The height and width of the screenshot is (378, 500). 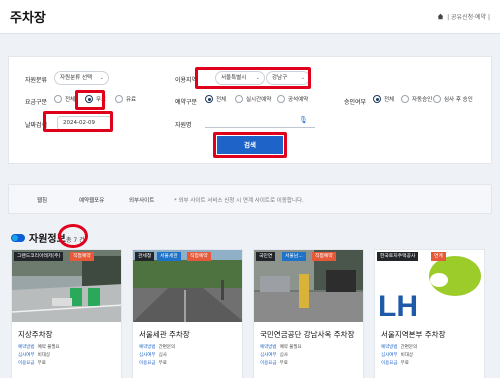 What do you see at coordinates (416, 99) in the screenshot?
I see `approval-radio-auto: 자동승인` at bounding box center [416, 99].